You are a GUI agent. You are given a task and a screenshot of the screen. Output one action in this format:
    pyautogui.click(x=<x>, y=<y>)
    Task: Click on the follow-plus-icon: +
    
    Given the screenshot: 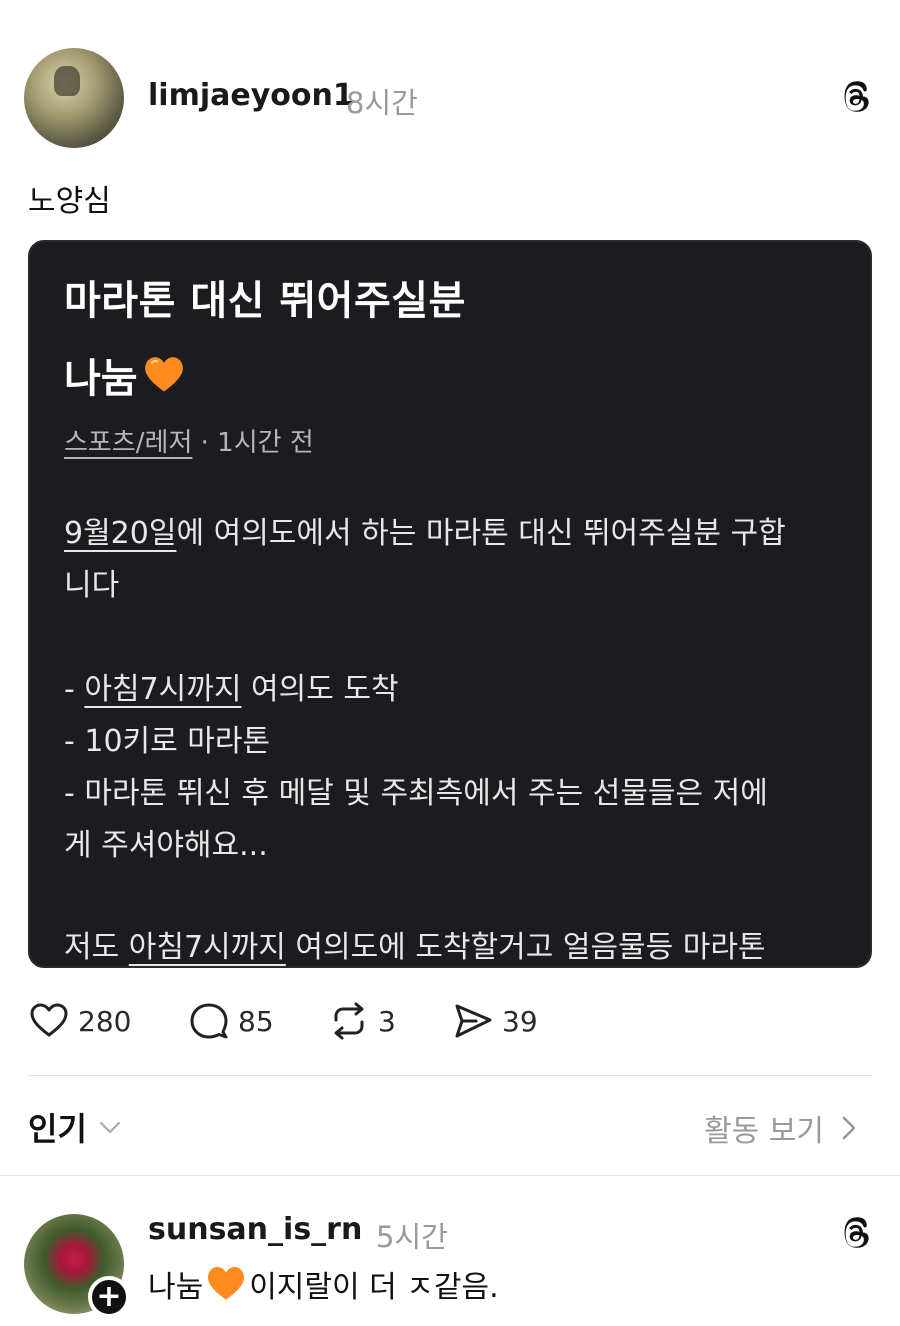 What is the action you would take?
    pyautogui.click(x=109, y=1297)
    